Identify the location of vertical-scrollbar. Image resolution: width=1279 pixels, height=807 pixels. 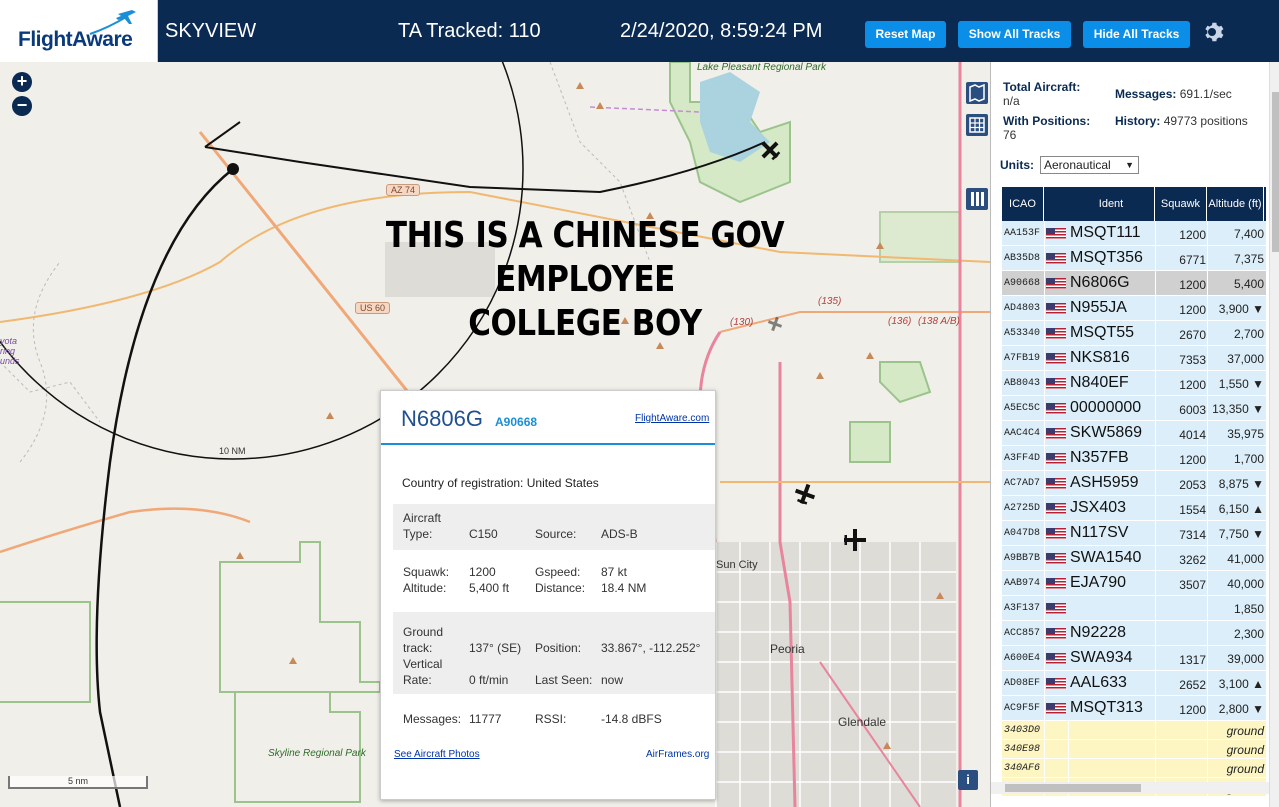
(1274, 434).